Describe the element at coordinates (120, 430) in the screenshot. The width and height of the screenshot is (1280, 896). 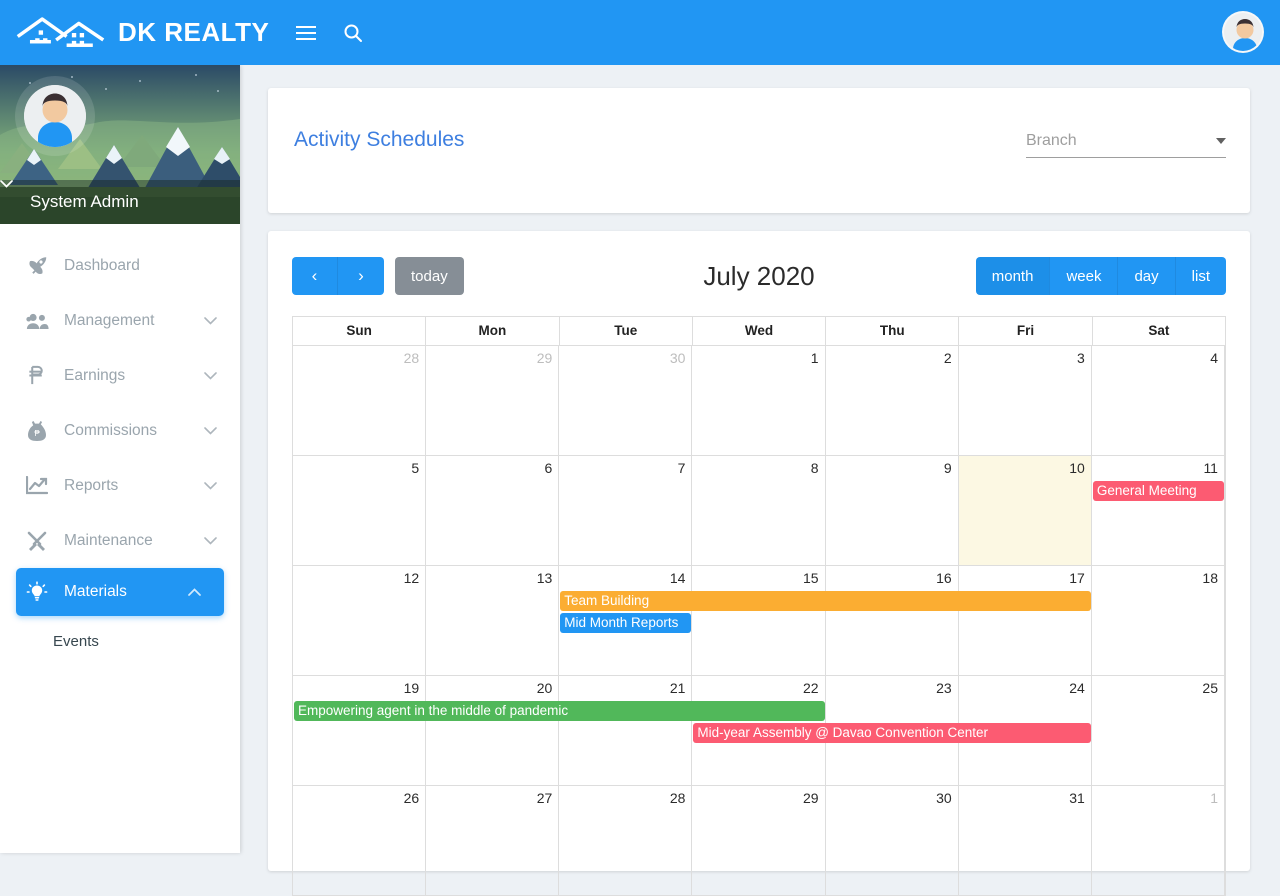
I see `sidebar-item-commissions: ₱ Commissions` at that location.